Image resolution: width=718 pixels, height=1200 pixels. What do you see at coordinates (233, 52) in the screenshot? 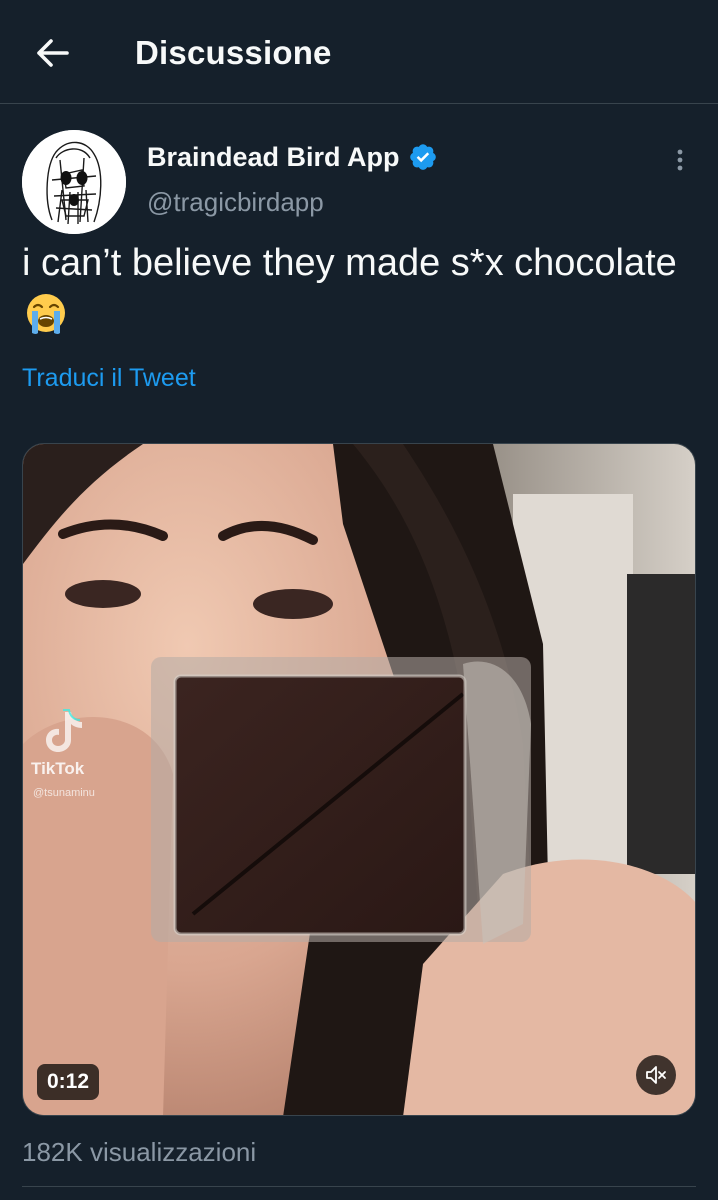
I see `page-title: Discussione` at bounding box center [233, 52].